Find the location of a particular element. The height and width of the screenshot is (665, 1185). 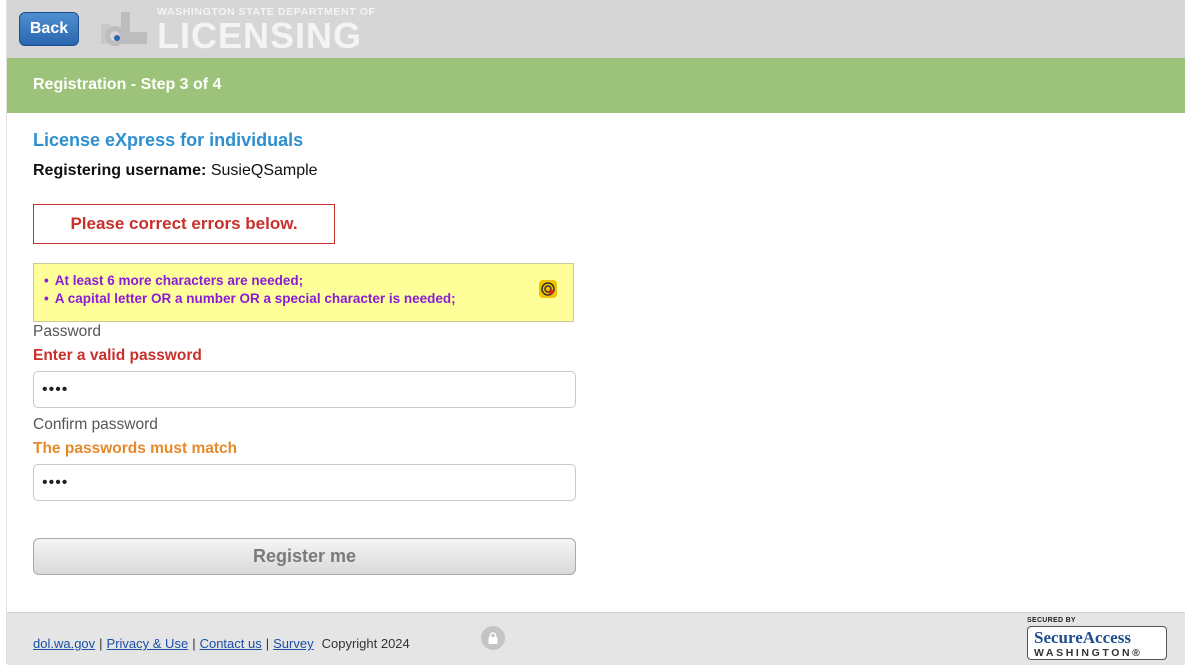

lock-icon is located at coordinates (493, 638).